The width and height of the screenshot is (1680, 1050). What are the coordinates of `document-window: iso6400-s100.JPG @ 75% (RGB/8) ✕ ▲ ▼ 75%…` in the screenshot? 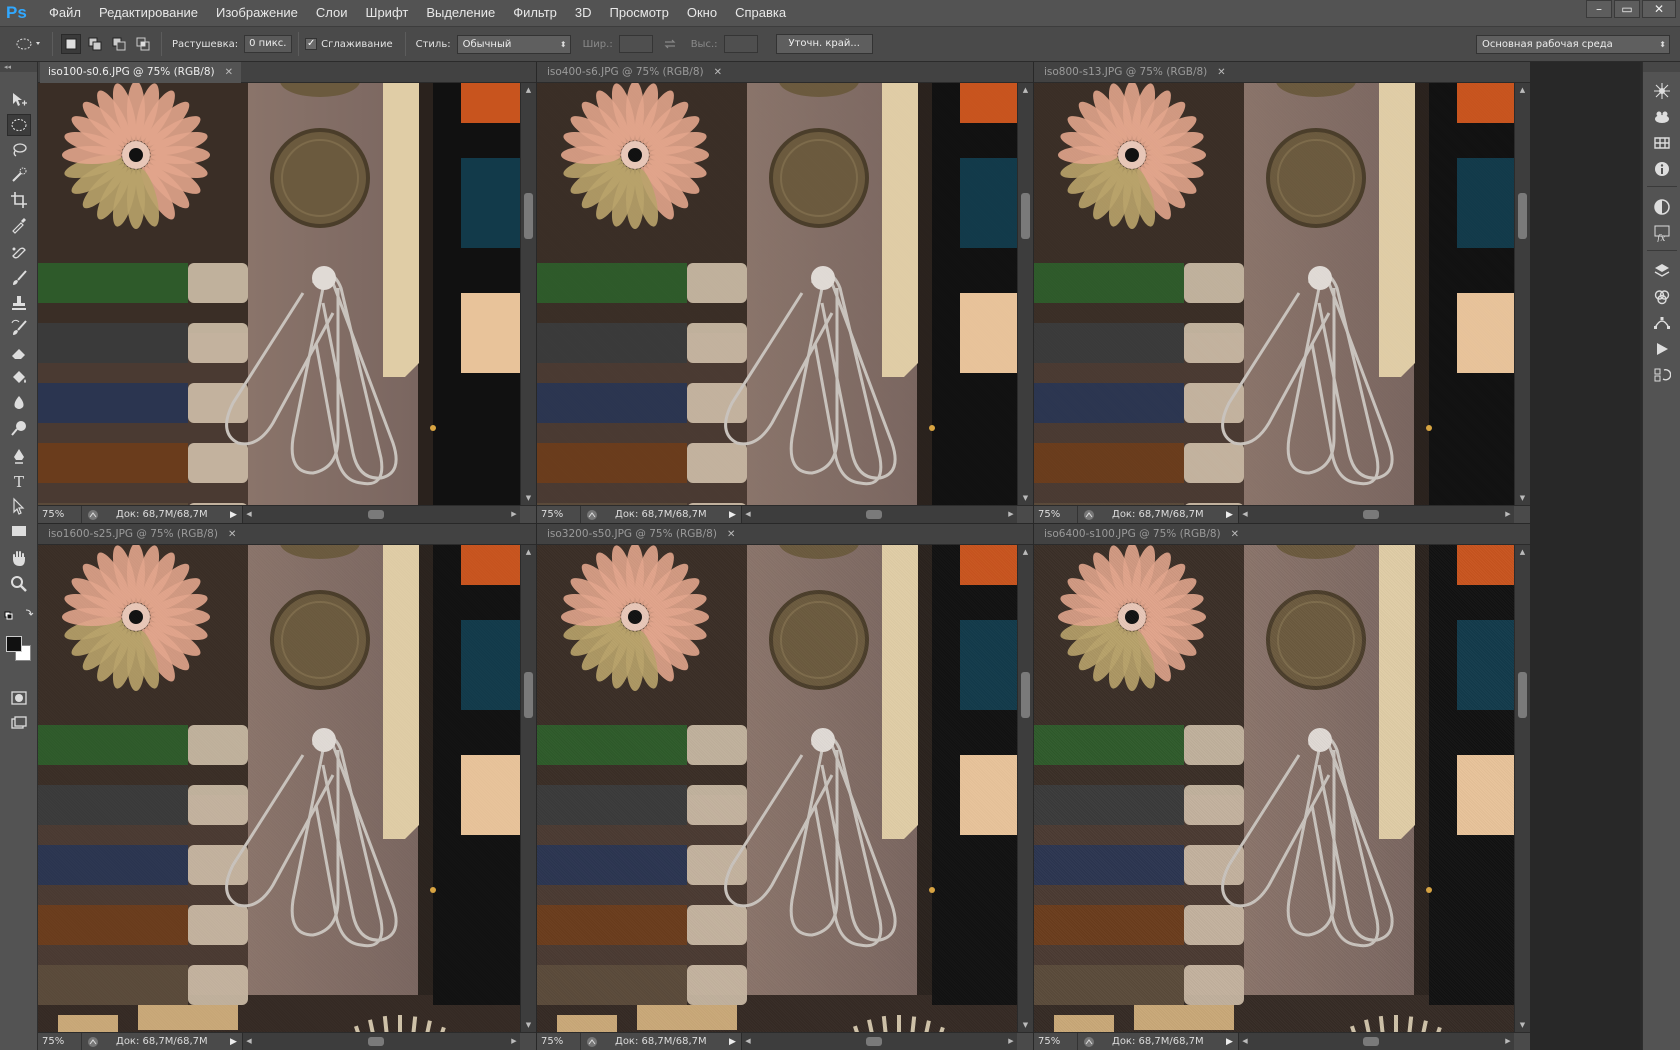 It's located at (1282, 787).